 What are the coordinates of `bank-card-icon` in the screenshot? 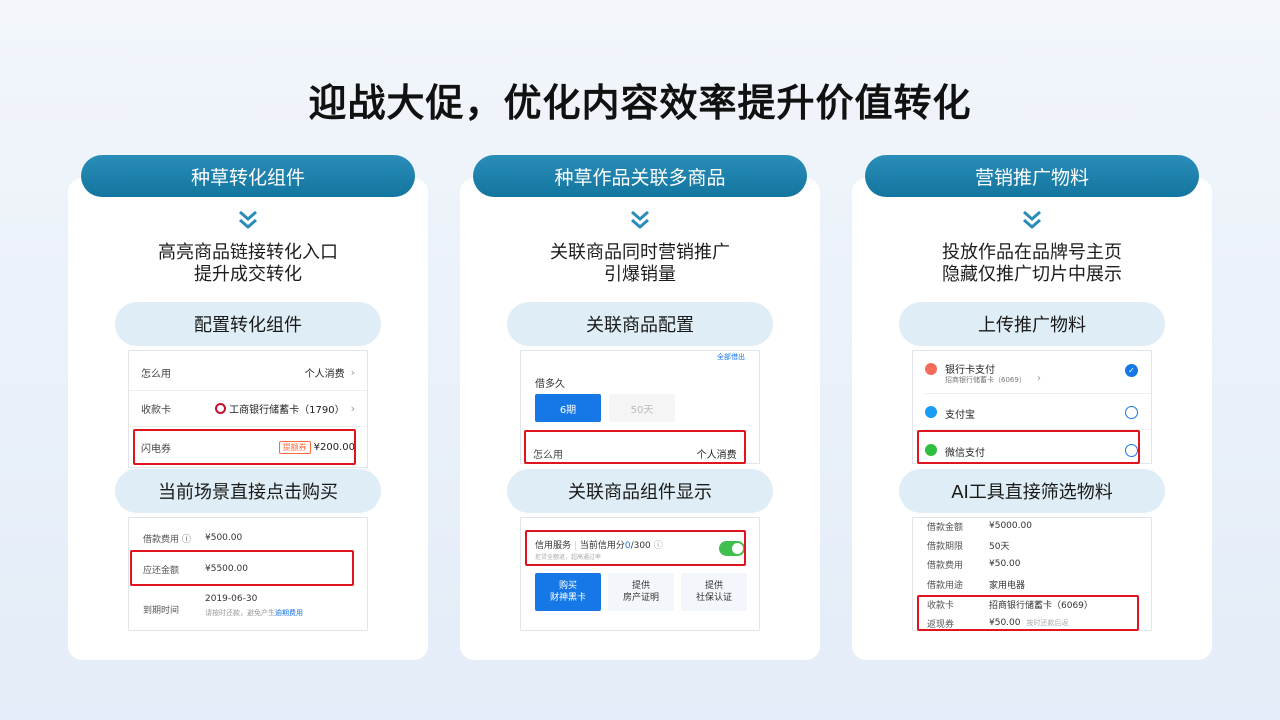 It's located at (931, 369).